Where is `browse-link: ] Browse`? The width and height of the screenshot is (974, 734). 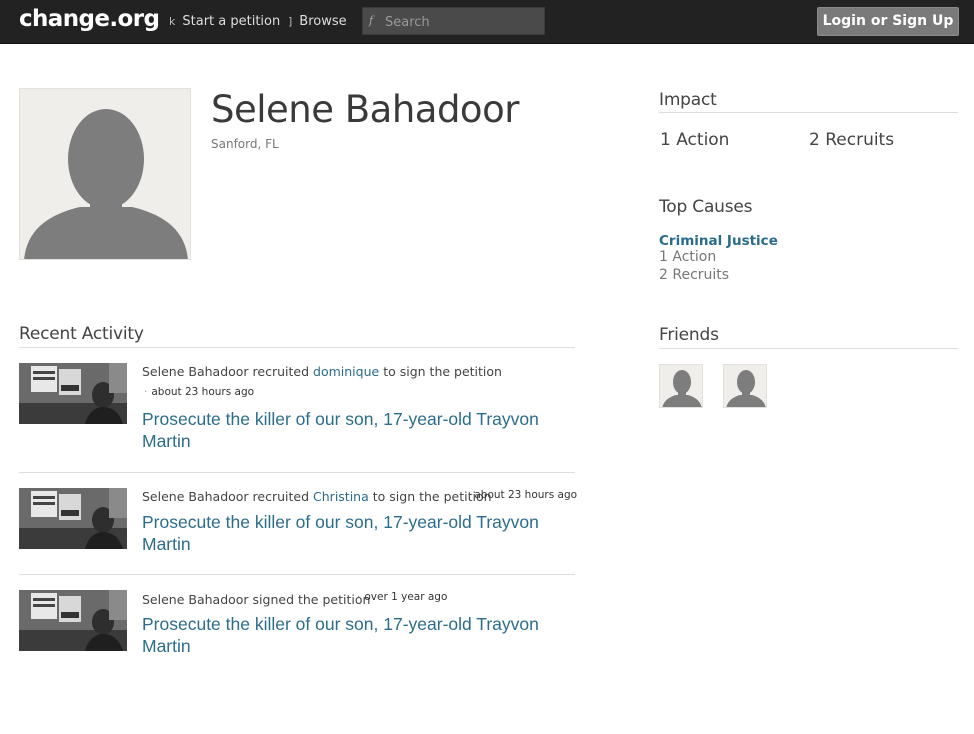
browse-link: ] Browse is located at coordinates (317, 21).